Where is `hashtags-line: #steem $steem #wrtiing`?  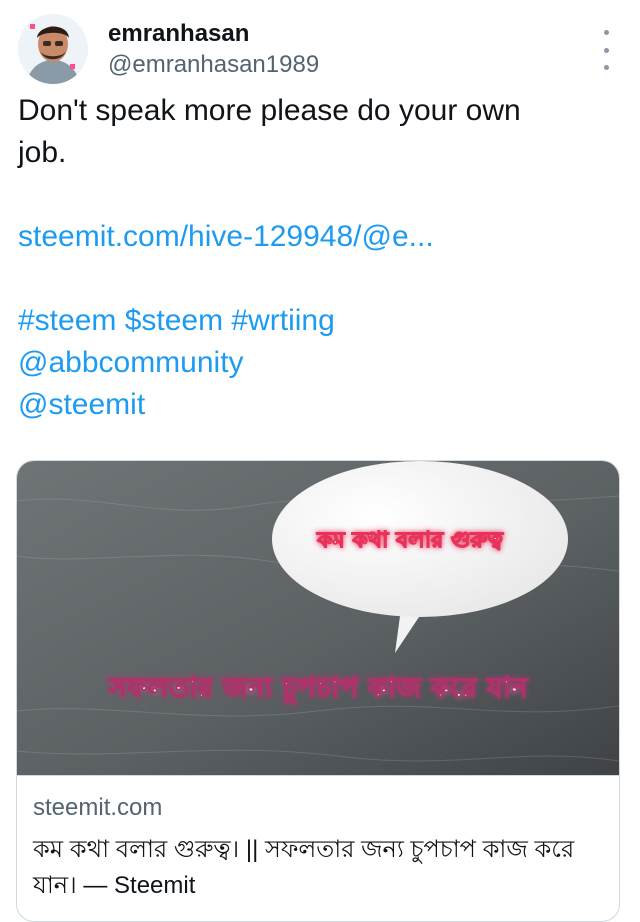 hashtags-line: #steem $steem #wrtiing is located at coordinates (313, 321).